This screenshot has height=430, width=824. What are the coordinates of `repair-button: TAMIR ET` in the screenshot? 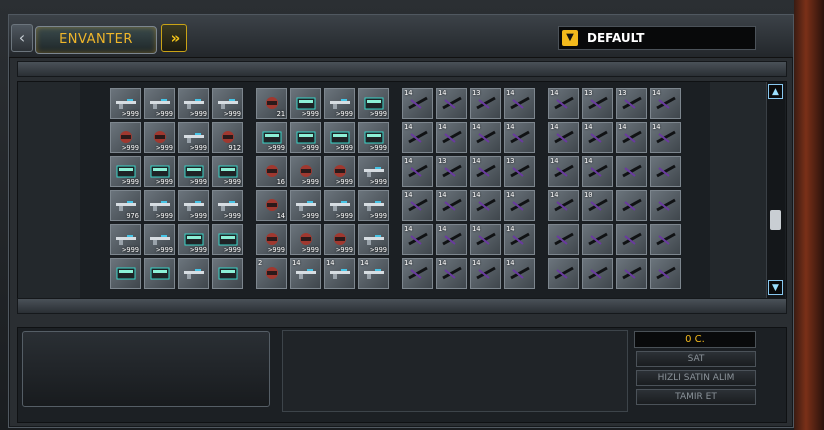 It's located at (696, 397).